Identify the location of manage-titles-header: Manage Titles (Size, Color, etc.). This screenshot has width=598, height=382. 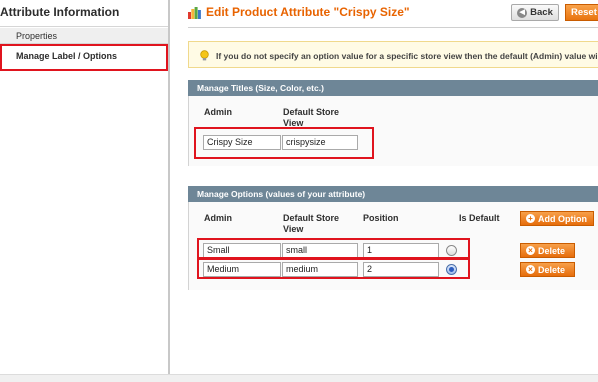
(393, 88).